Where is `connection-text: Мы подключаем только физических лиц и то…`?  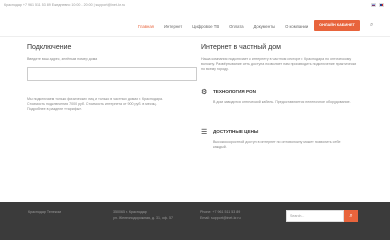
connection-text: Мы подключаем только физических лиц и то… is located at coordinates (95, 104).